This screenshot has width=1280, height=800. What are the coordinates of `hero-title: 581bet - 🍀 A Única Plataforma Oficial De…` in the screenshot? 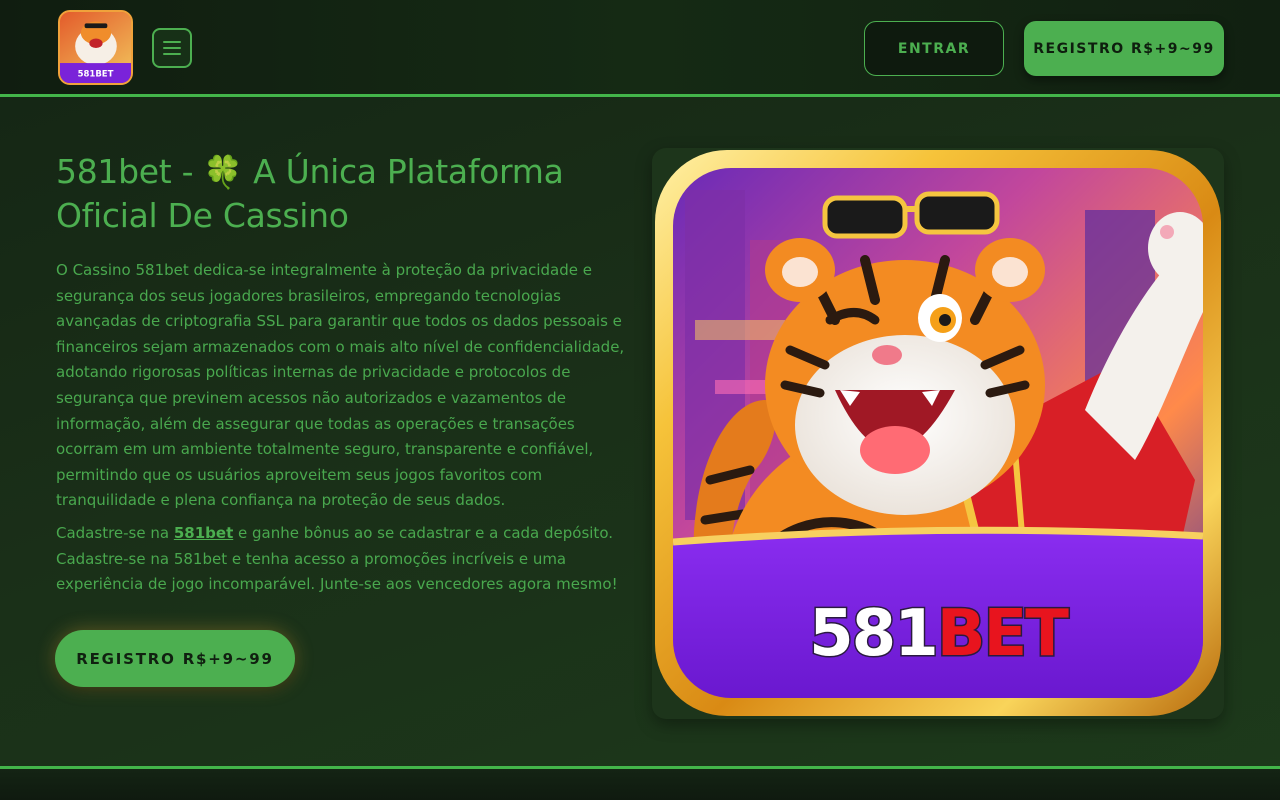 It's located at (336, 194).